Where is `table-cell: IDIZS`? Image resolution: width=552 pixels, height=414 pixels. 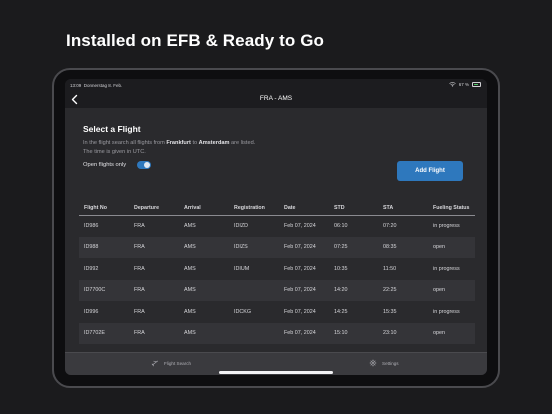
table-cell: IDIZS is located at coordinates (254, 247).